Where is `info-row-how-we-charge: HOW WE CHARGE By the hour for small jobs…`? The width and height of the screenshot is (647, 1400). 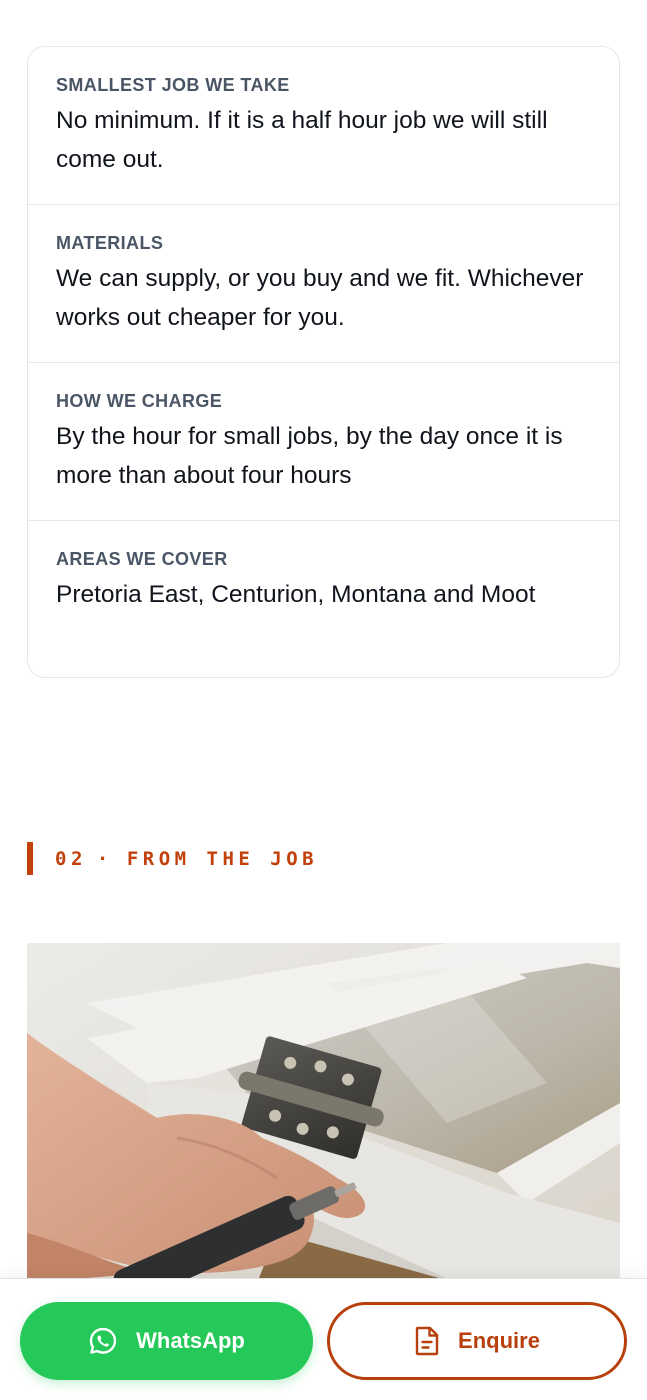
info-row-how-we-charge: HOW WE CHARGE By the hour for small jobs… is located at coordinates (323, 442).